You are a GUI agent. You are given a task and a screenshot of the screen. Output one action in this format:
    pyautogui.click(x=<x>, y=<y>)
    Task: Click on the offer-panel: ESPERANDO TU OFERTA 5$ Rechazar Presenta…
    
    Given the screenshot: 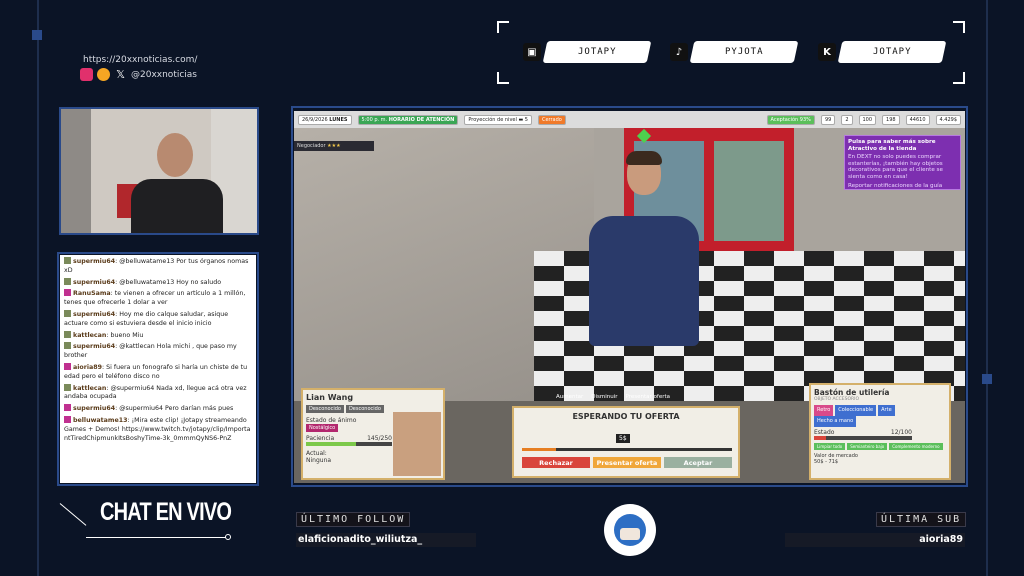 What is the action you would take?
    pyautogui.click(x=626, y=442)
    